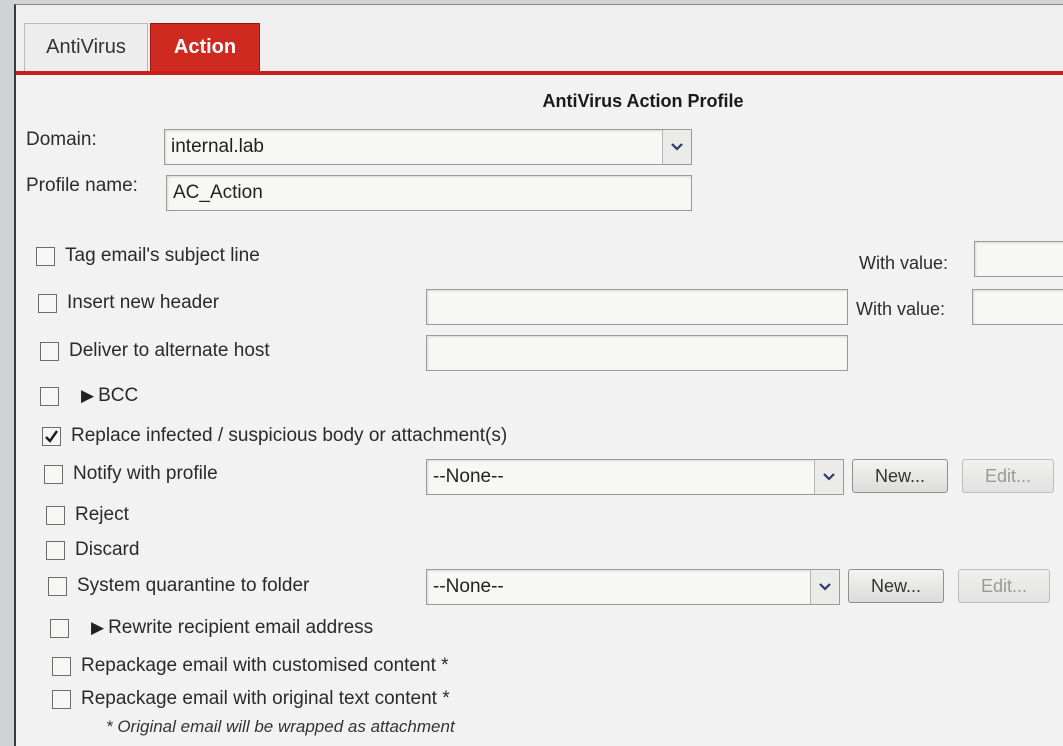 The width and height of the screenshot is (1063, 746). I want to click on deliver-alternate-label: Deliver to alternate host, so click(169, 350).